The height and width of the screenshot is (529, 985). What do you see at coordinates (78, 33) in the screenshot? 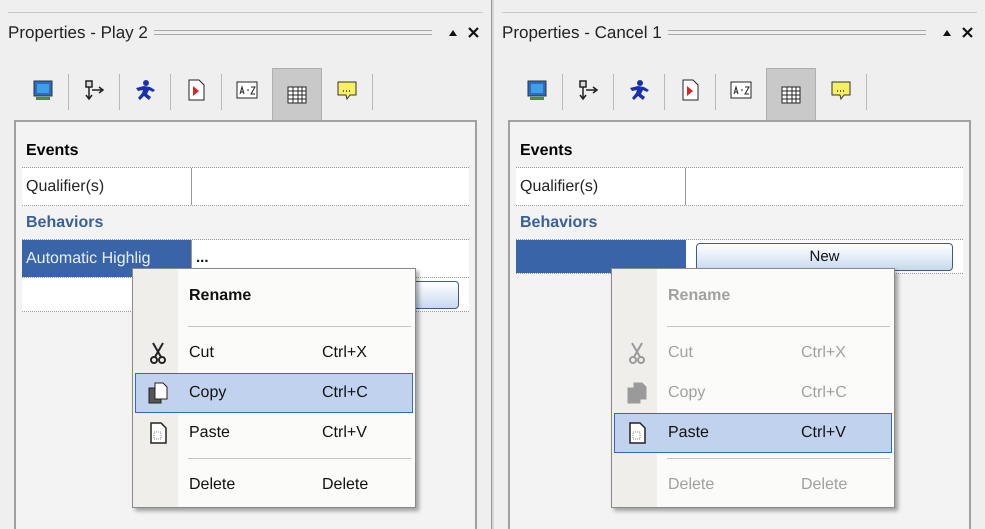
I see `panel-title: Properties - Play 2` at bounding box center [78, 33].